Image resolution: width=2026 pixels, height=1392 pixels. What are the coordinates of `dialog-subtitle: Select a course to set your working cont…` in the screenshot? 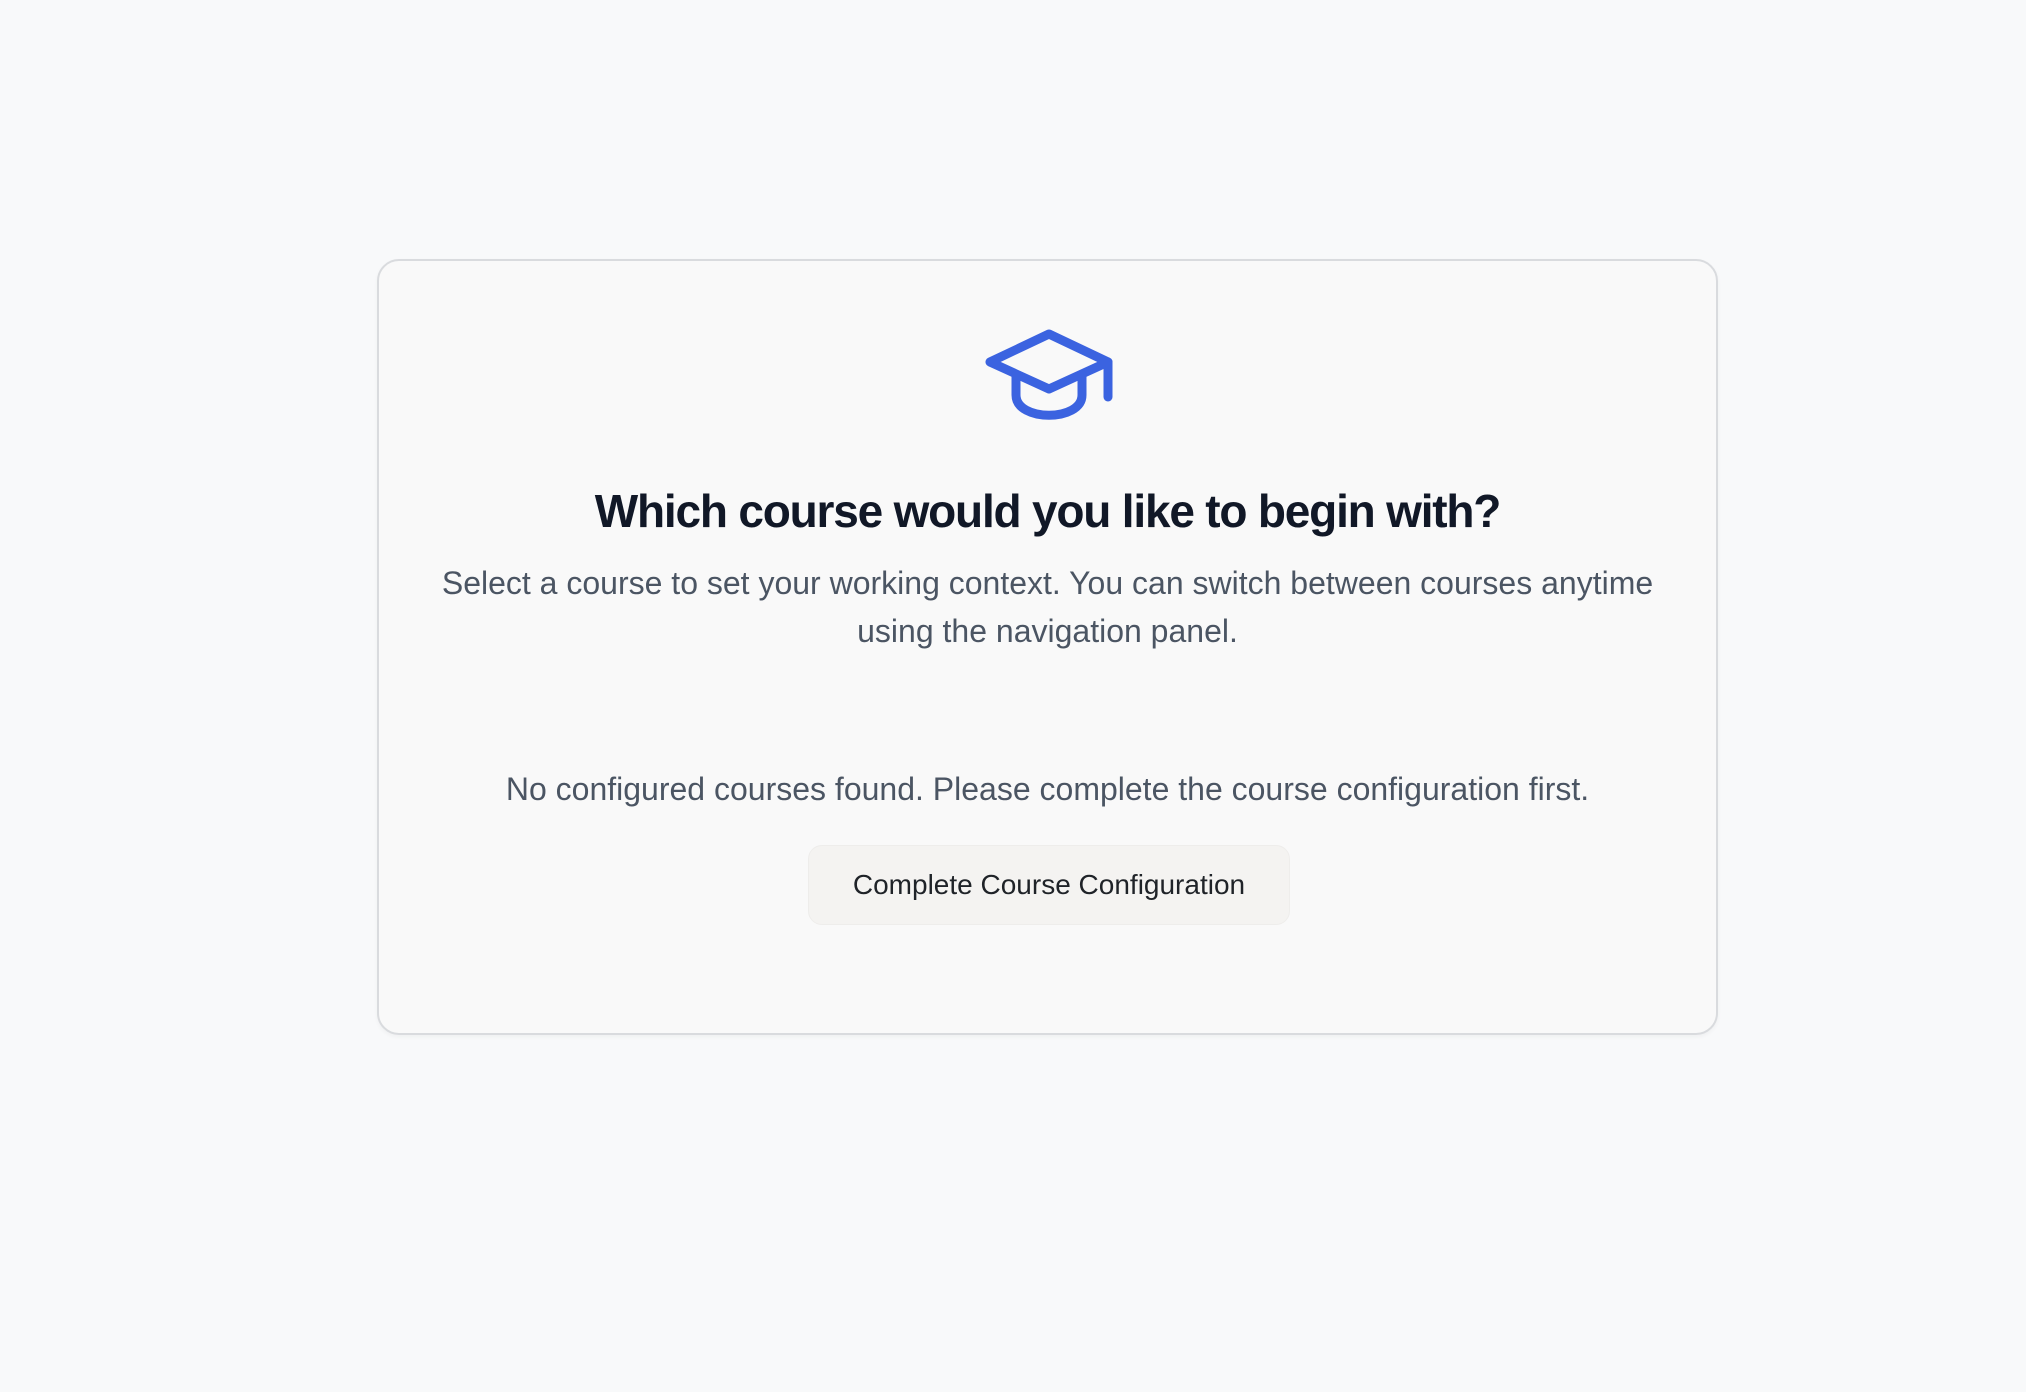 It's located at (1047, 607).